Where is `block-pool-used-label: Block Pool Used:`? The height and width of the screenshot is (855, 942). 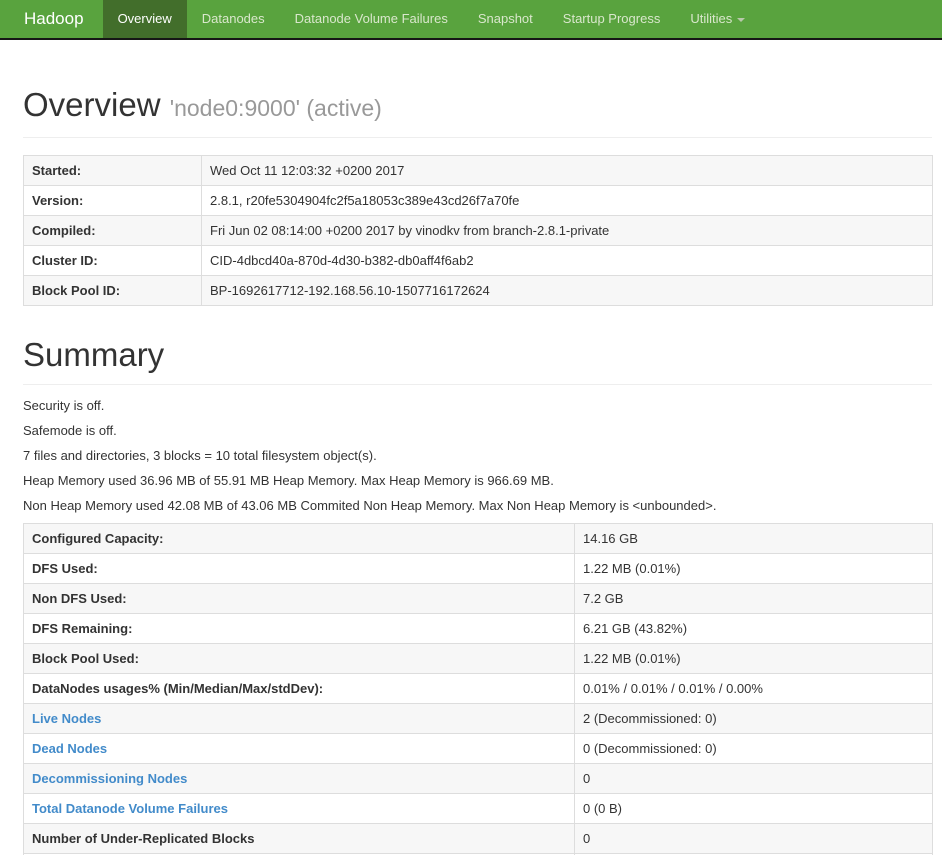
block-pool-used-label: Block Pool Used: is located at coordinates (299, 658).